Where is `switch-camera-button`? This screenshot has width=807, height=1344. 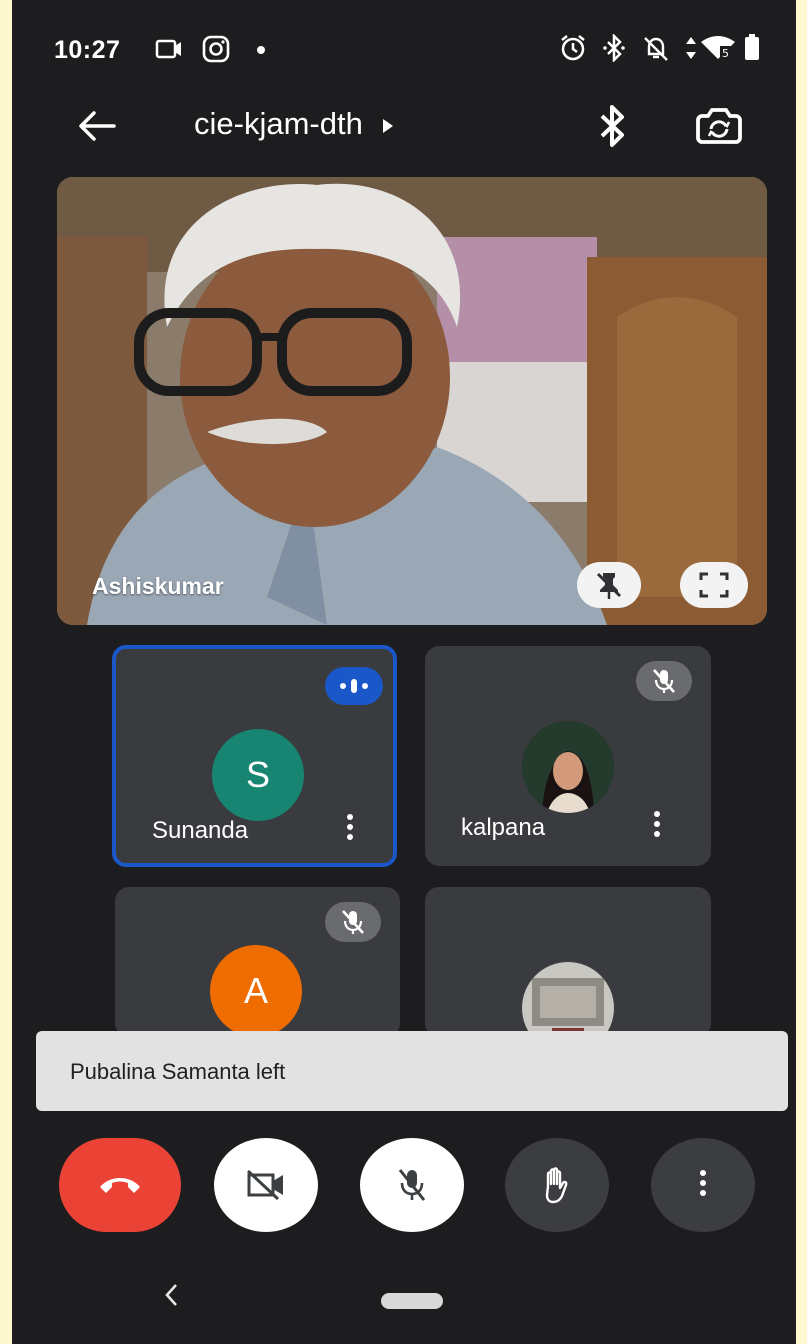 switch-camera-button is located at coordinates (719, 126).